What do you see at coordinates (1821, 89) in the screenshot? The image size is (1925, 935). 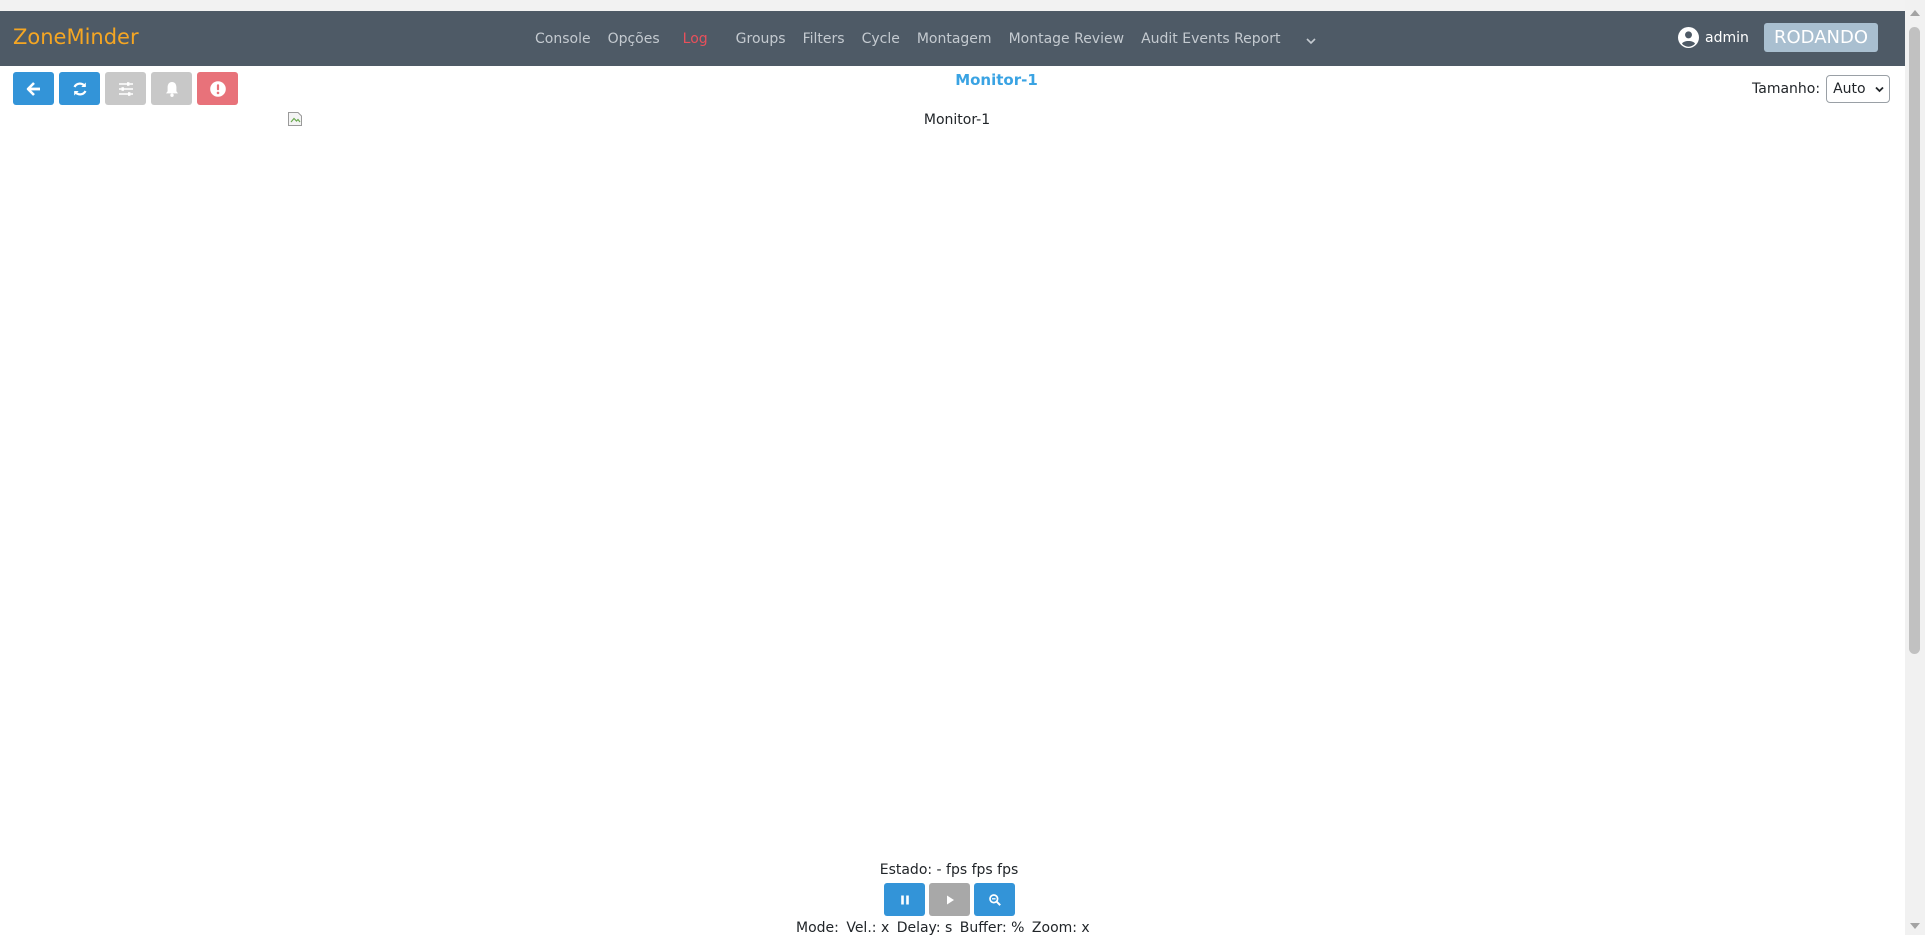 I see `size-control: Tamanho: Auto` at bounding box center [1821, 89].